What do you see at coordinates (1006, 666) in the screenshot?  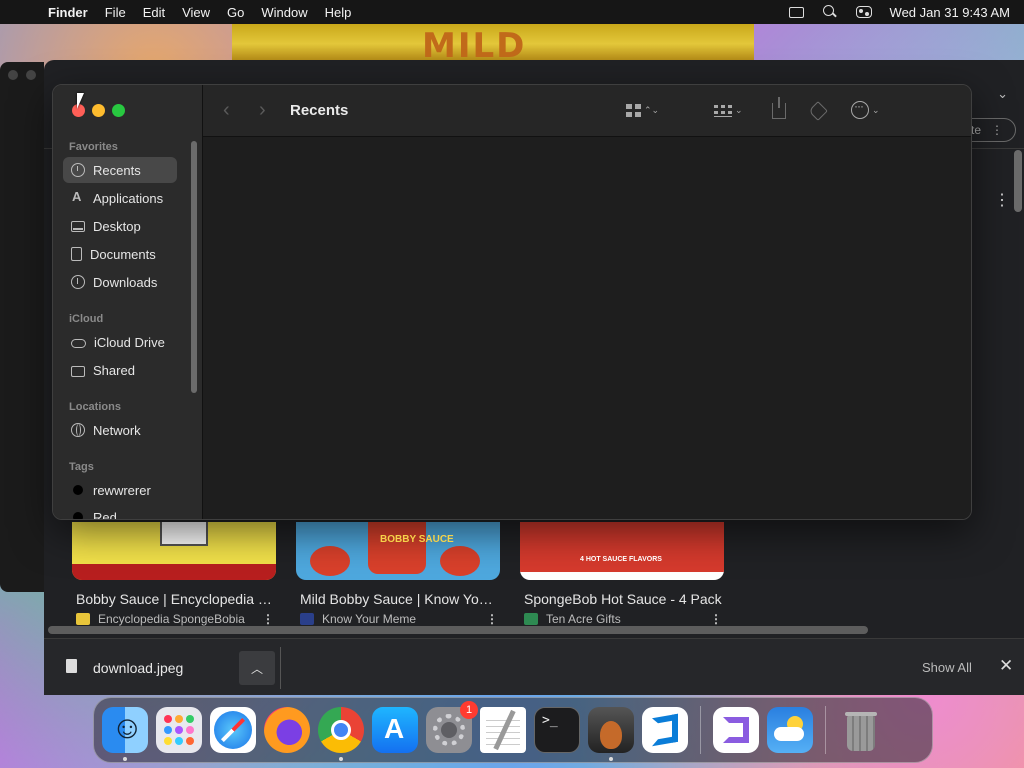 I see `close-icon: ✕` at bounding box center [1006, 666].